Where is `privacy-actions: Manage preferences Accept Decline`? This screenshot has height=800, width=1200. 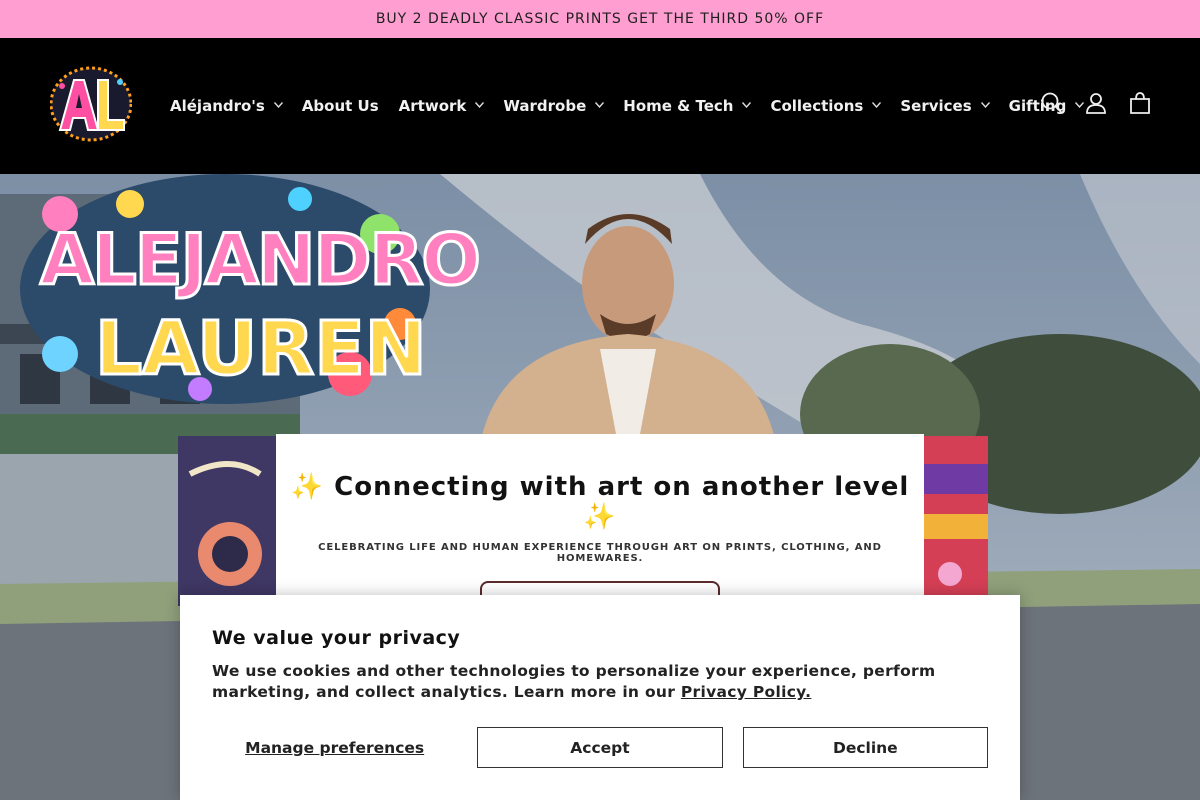 privacy-actions: Manage preferences Accept Decline is located at coordinates (600, 747).